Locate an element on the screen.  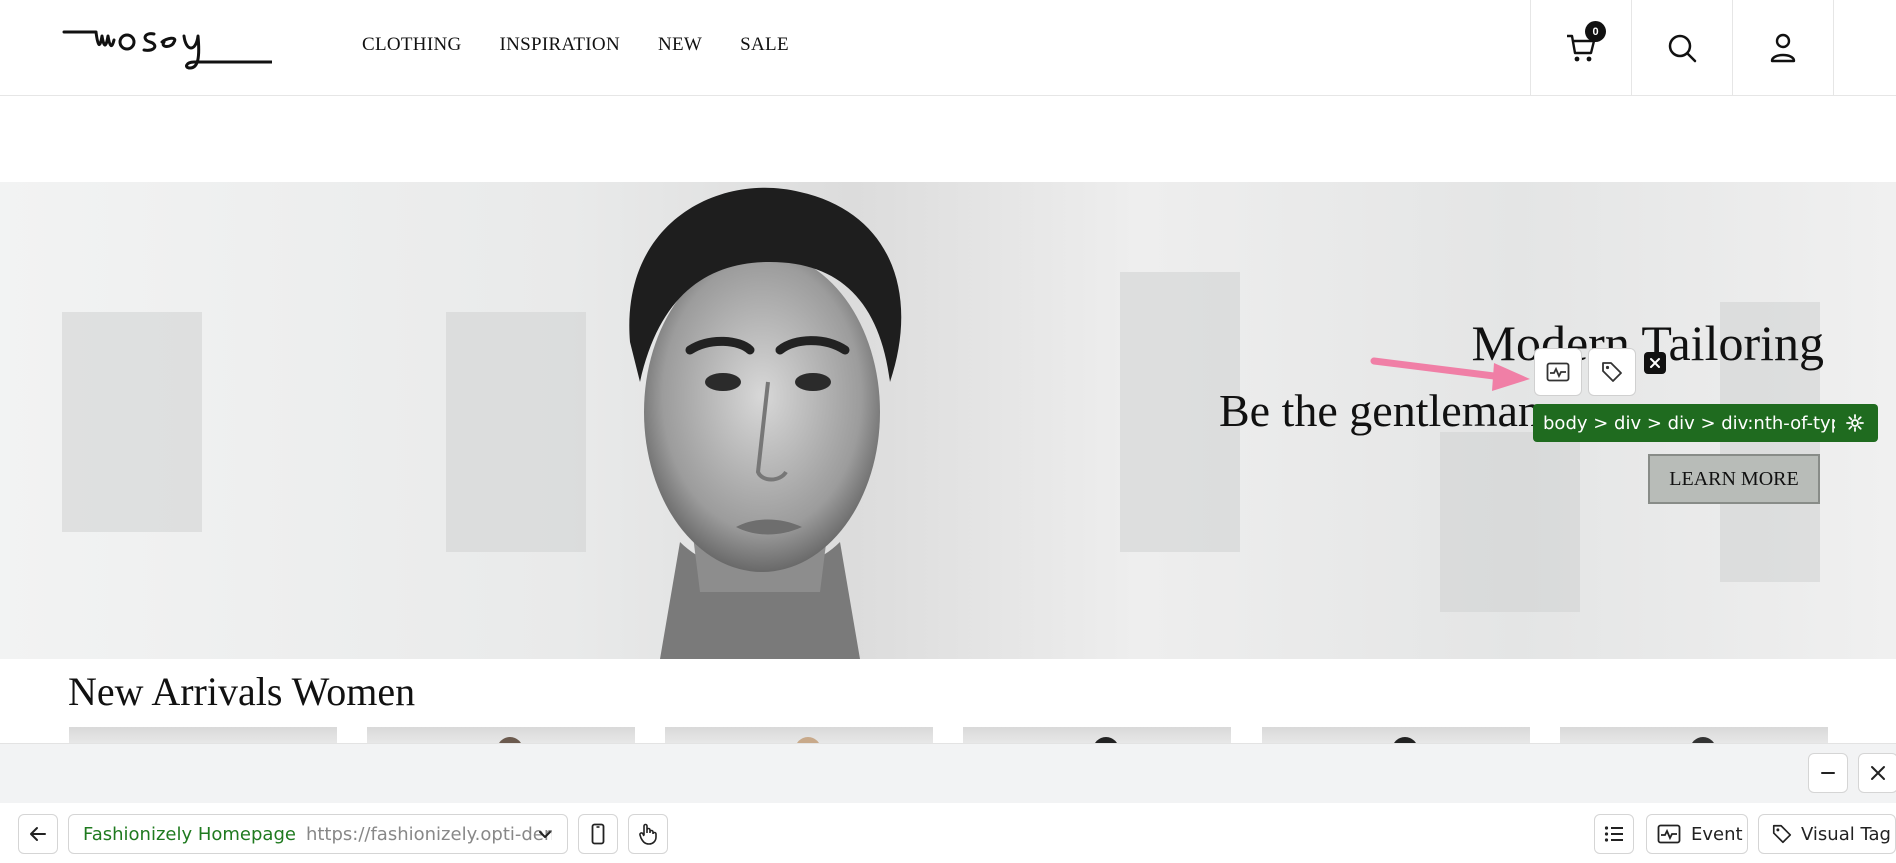
pointer-arrow is located at coordinates (1450, 374).